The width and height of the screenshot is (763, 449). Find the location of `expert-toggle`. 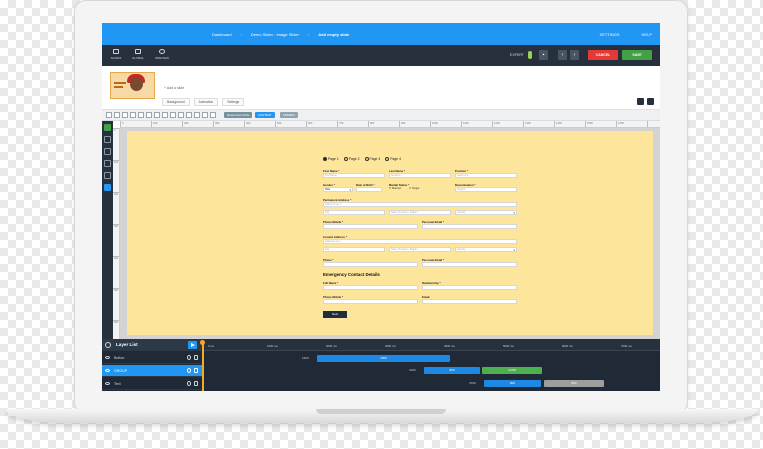

expert-toggle is located at coordinates (530, 55).